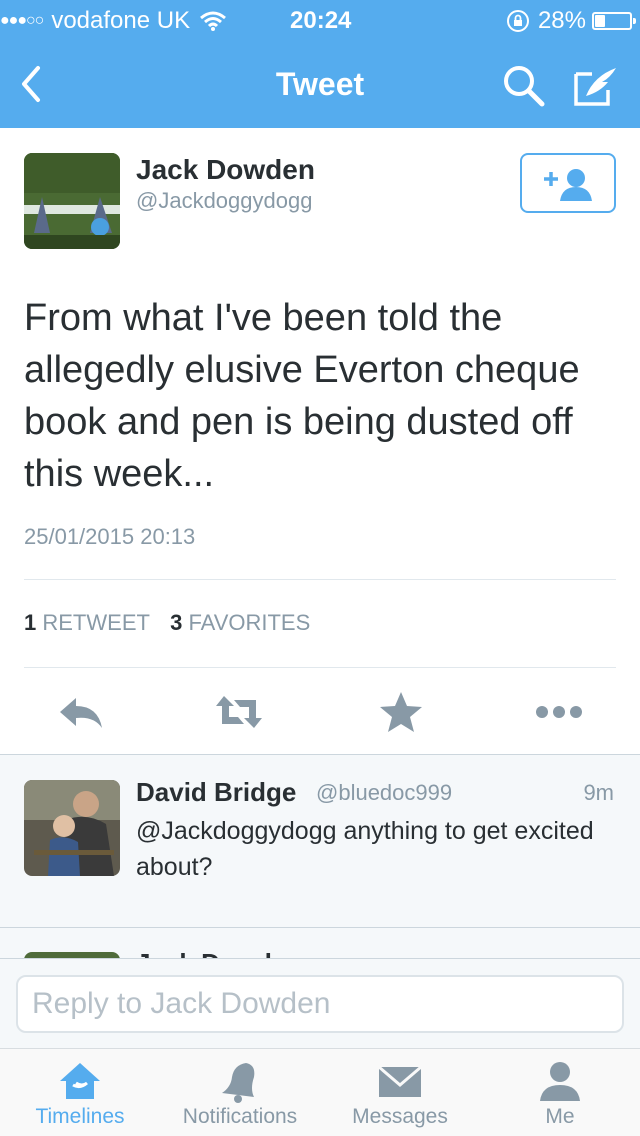  What do you see at coordinates (176, 622) in the screenshot?
I see `favorite-count: 3` at bounding box center [176, 622].